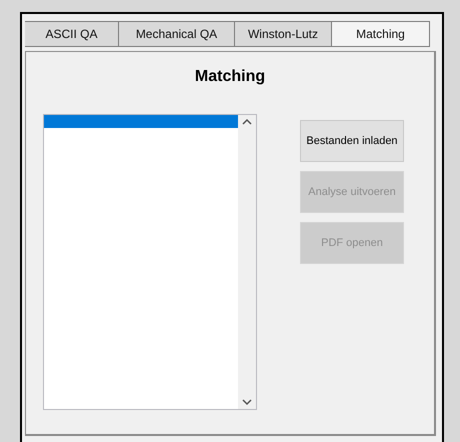 The height and width of the screenshot is (442, 460). I want to click on tab: Mechanical QA, so click(177, 34).